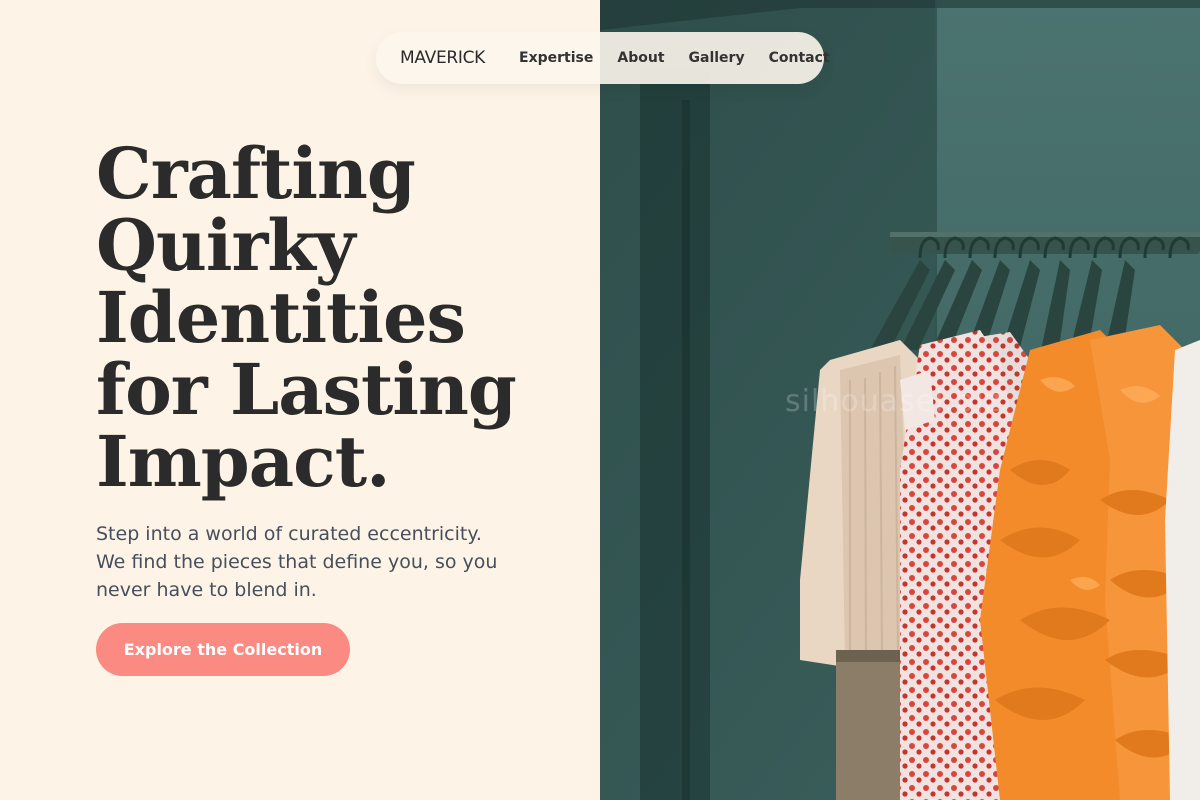 The height and width of the screenshot is (800, 1200). Describe the element at coordinates (281, 317) in the screenshot. I see `hero-title-line: Identities` at that location.